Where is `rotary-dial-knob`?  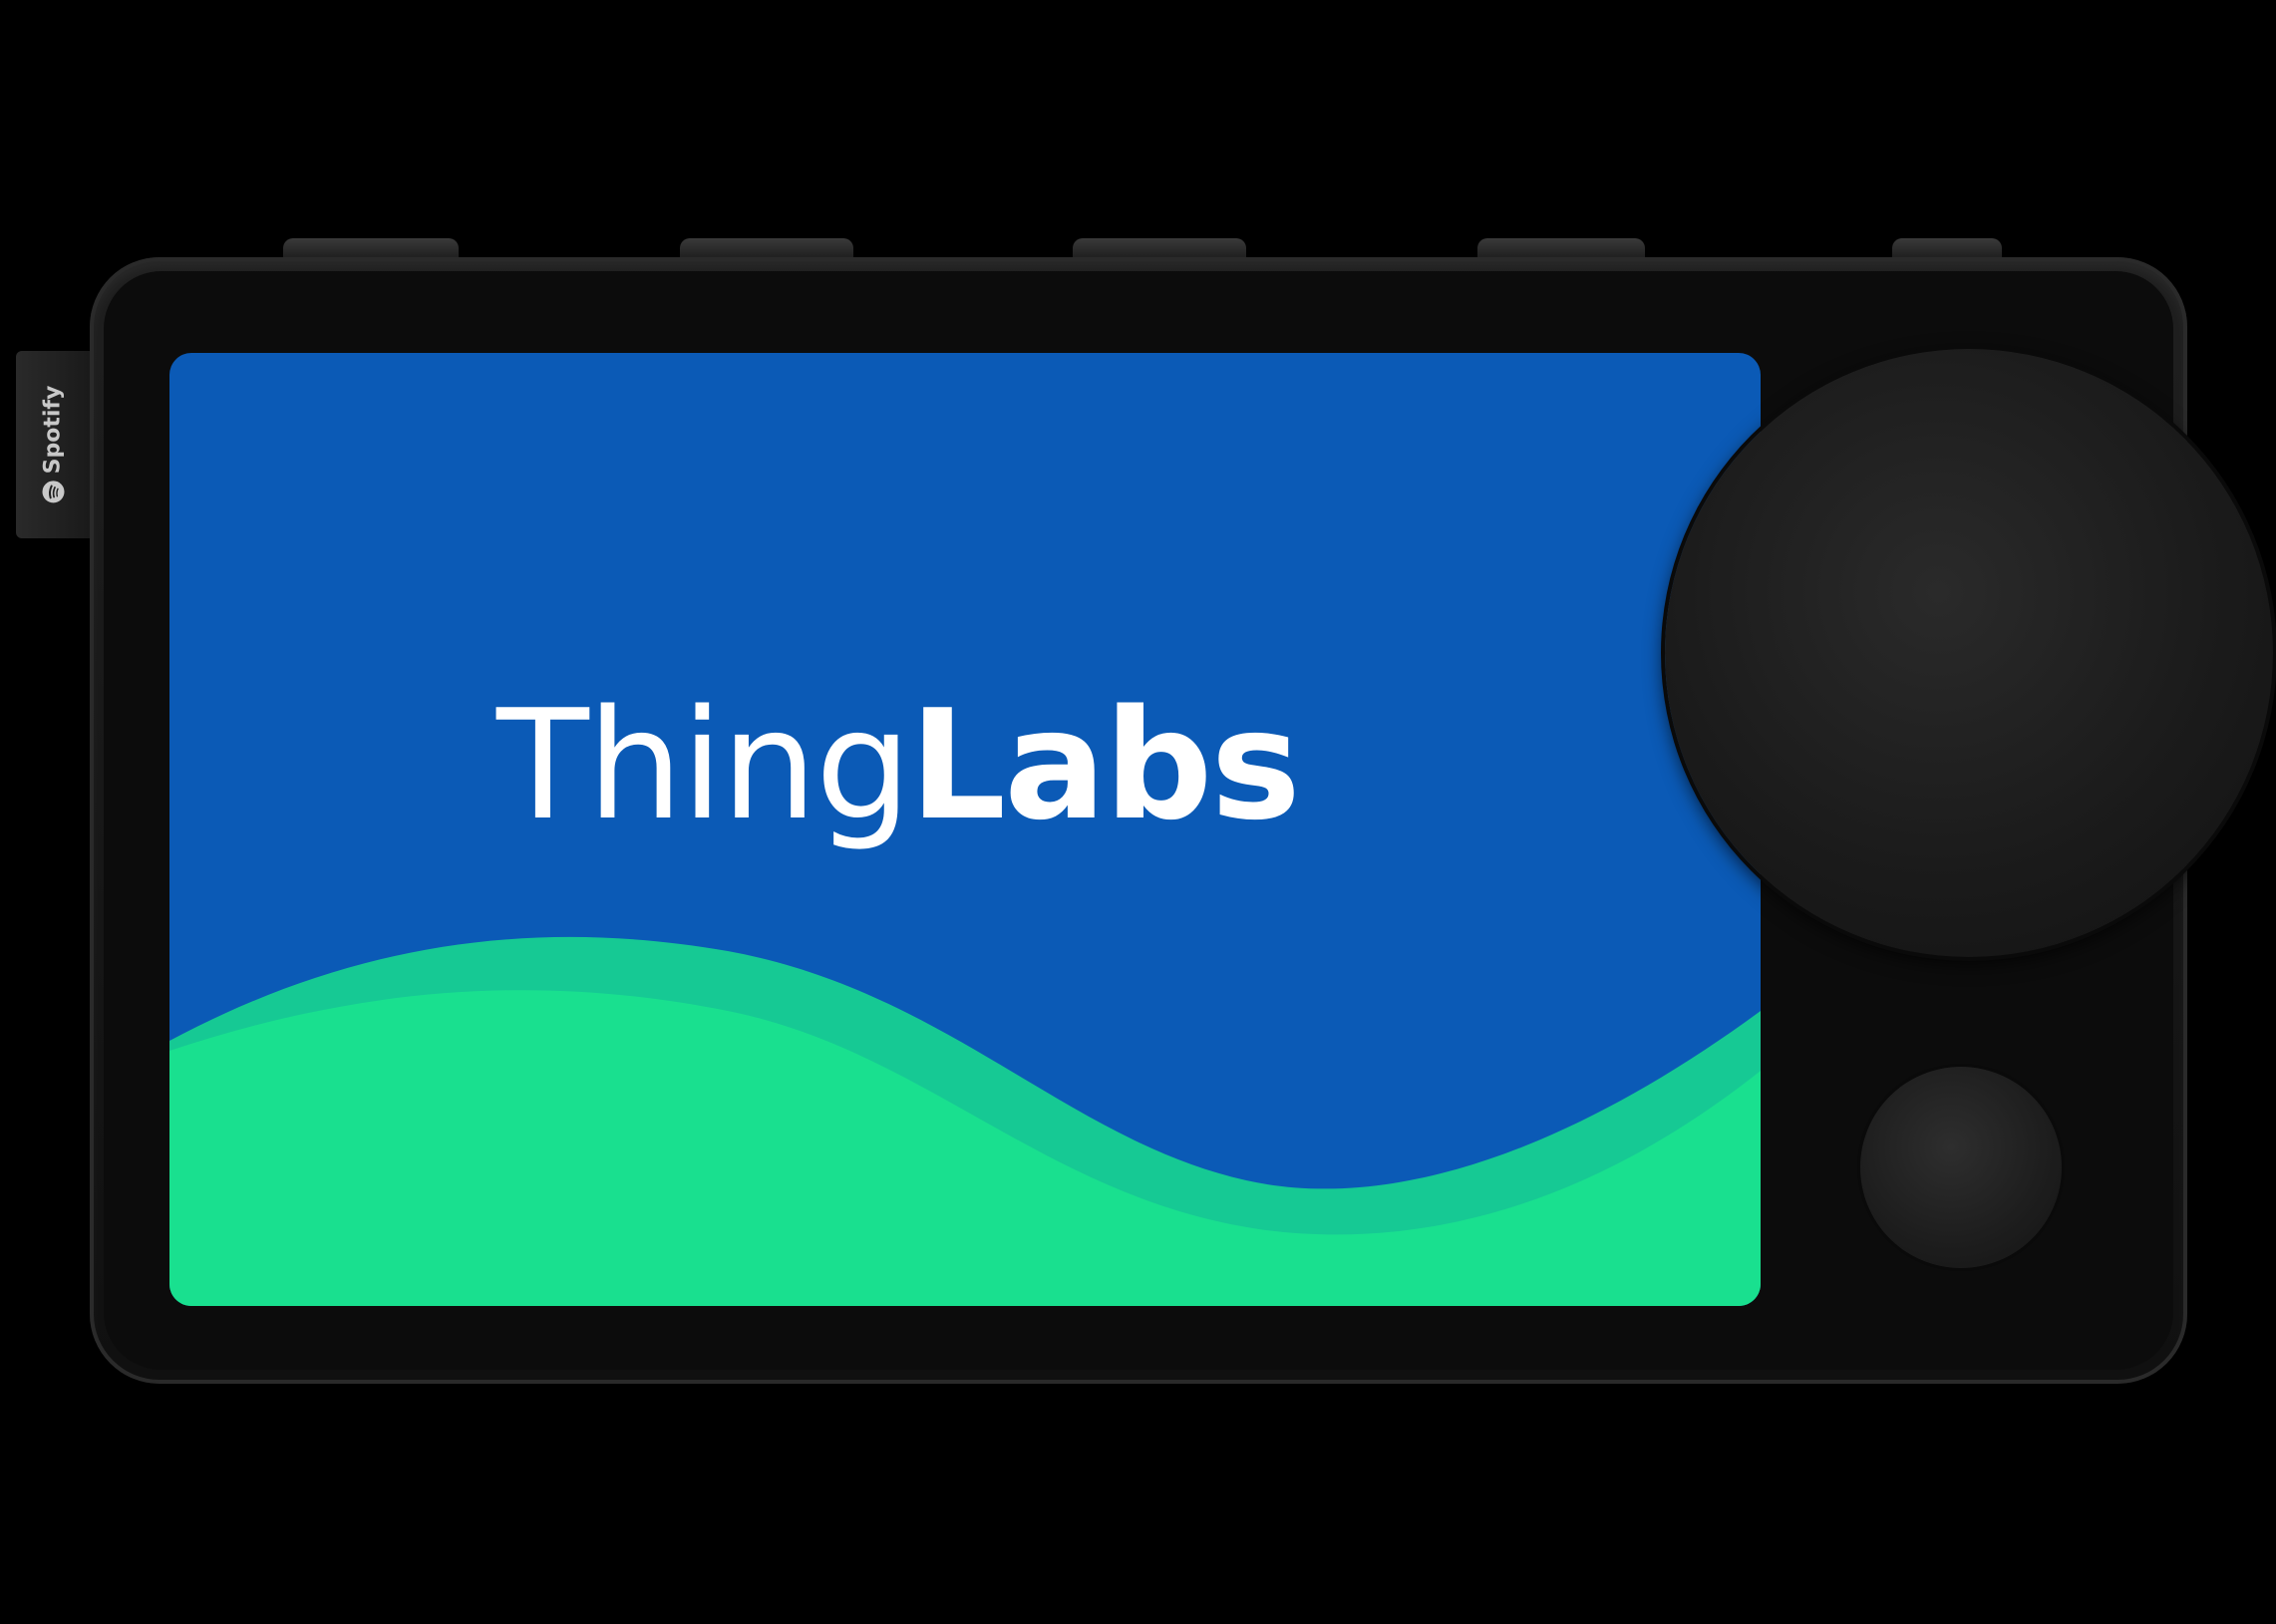
rotary-dial-knob is located at coordinates (1969, 653).